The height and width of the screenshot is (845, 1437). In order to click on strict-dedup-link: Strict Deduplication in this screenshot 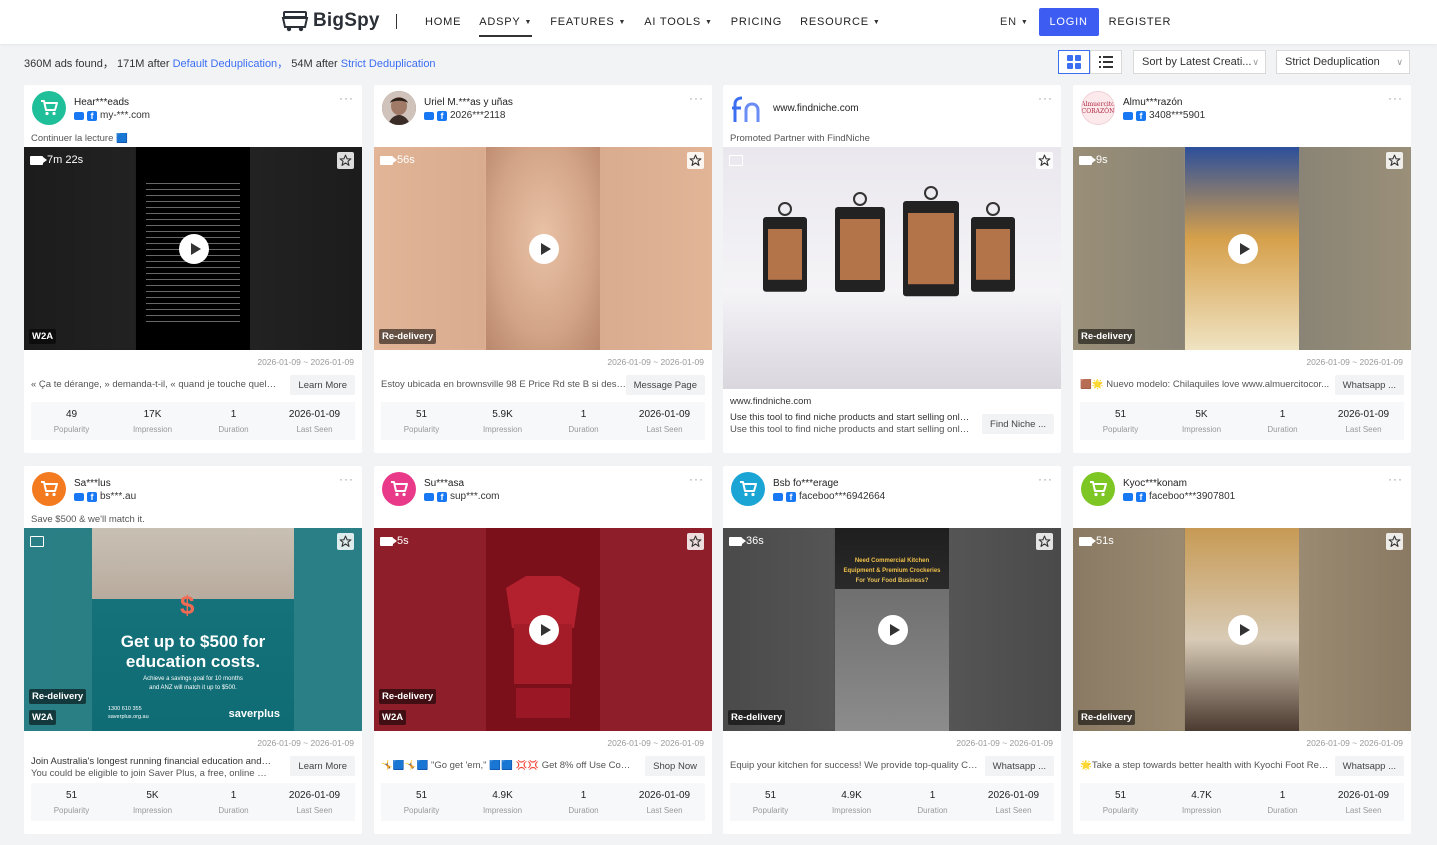, I will do `click(388, 64)`.